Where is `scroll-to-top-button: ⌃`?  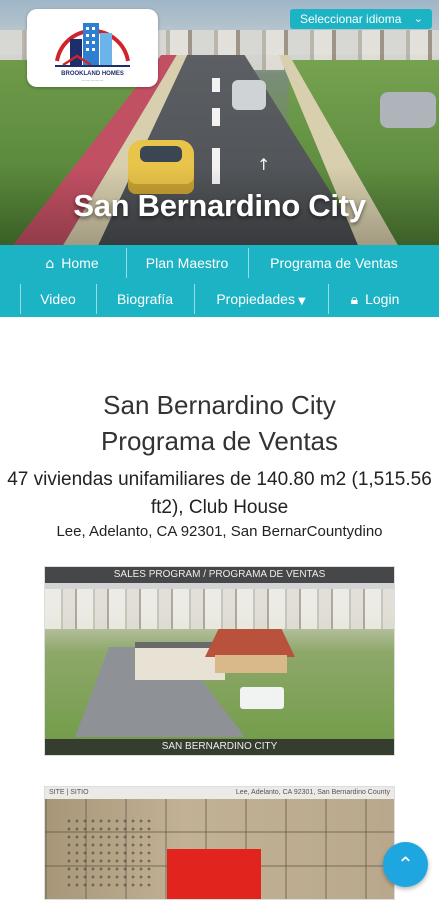
scroll-to-top-button: ⌃ is located at coordinates (405, 864).